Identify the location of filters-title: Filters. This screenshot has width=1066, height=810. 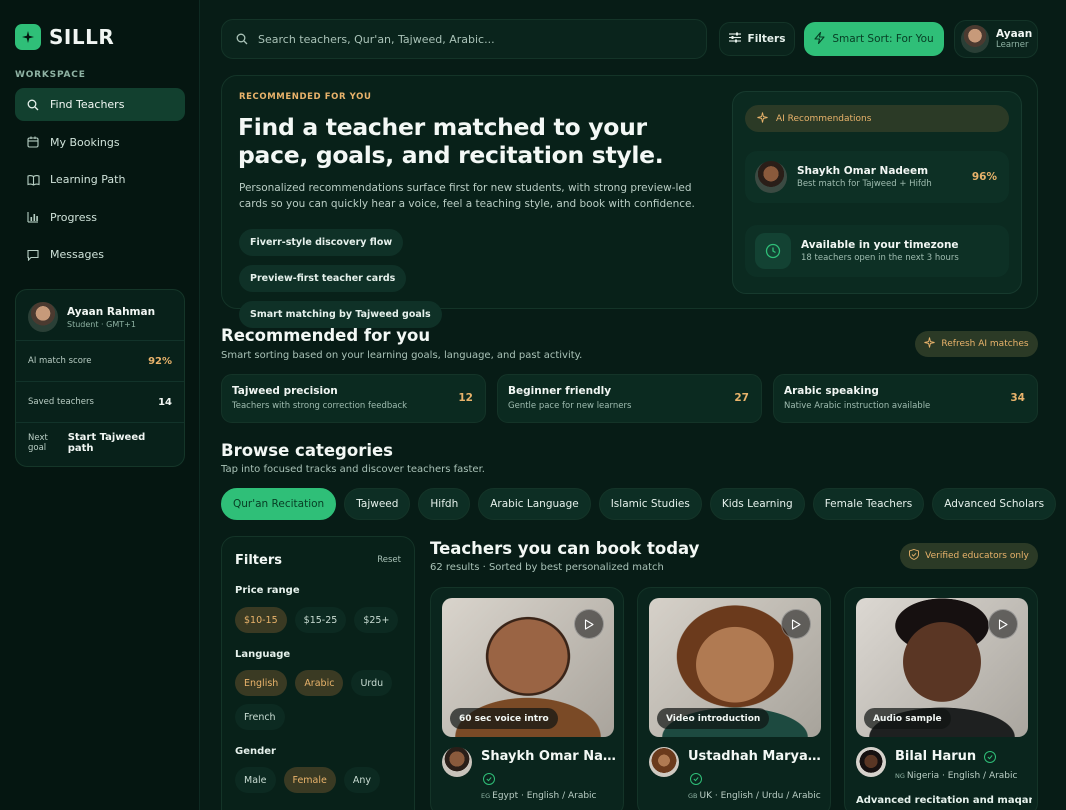
(258, 560).